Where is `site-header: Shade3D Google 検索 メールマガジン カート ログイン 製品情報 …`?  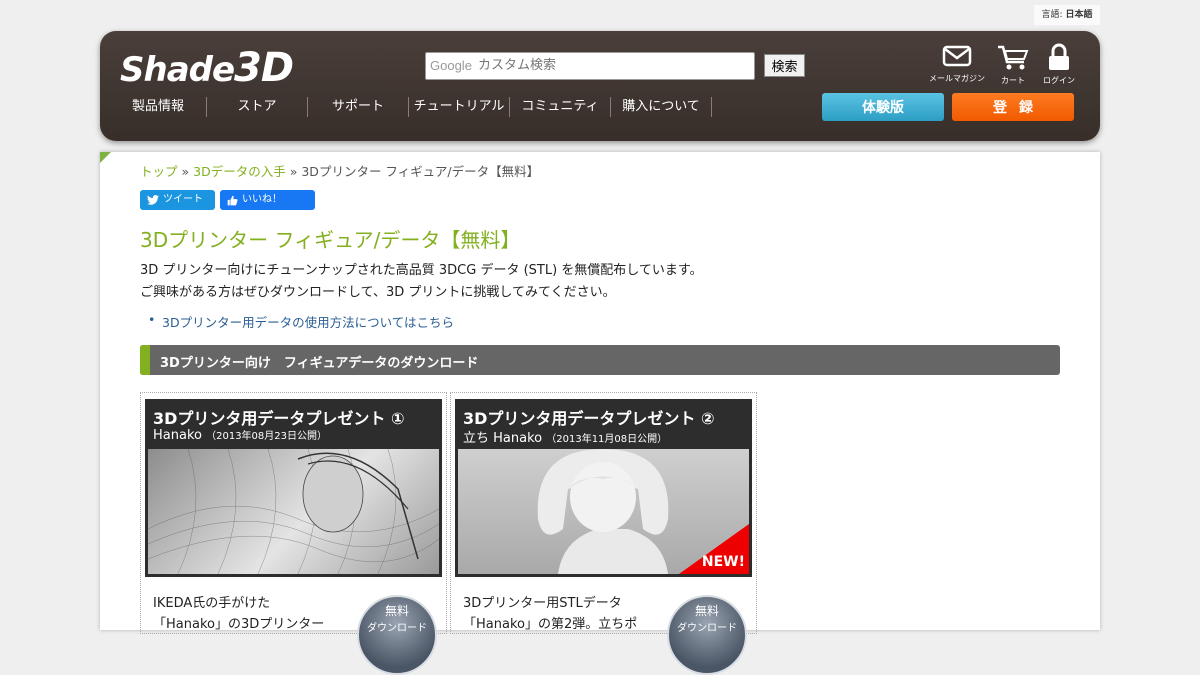 site-header: Shade3D Google 検索 メールマガジン カート ログイン 製品情報 … is located at coordinates (600, 86).